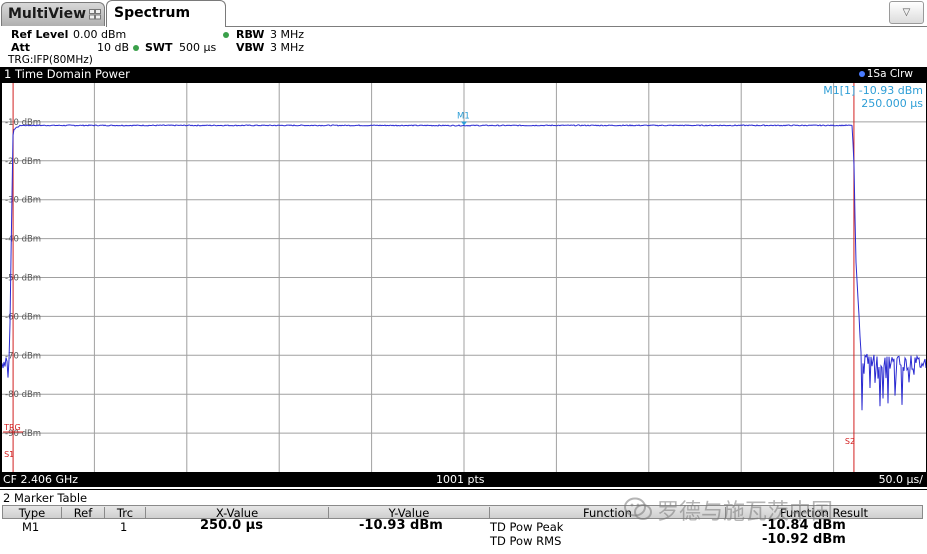  What do you see at coordinates (83, 513) in the screenshot?
I see `column-ref: Ref` at bounding box center [83, 513].